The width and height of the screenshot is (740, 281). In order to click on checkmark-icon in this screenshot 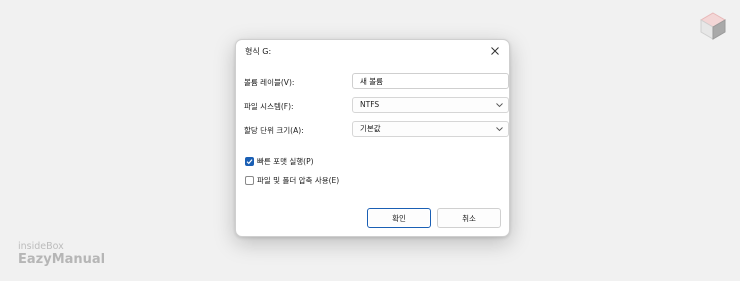, I will do `click(249, 161)`.